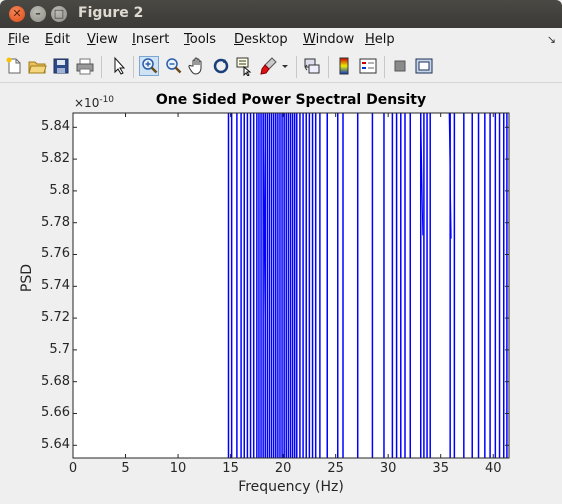  I want to click on axis-exponent-label: ×10-10, so click(94, 102).